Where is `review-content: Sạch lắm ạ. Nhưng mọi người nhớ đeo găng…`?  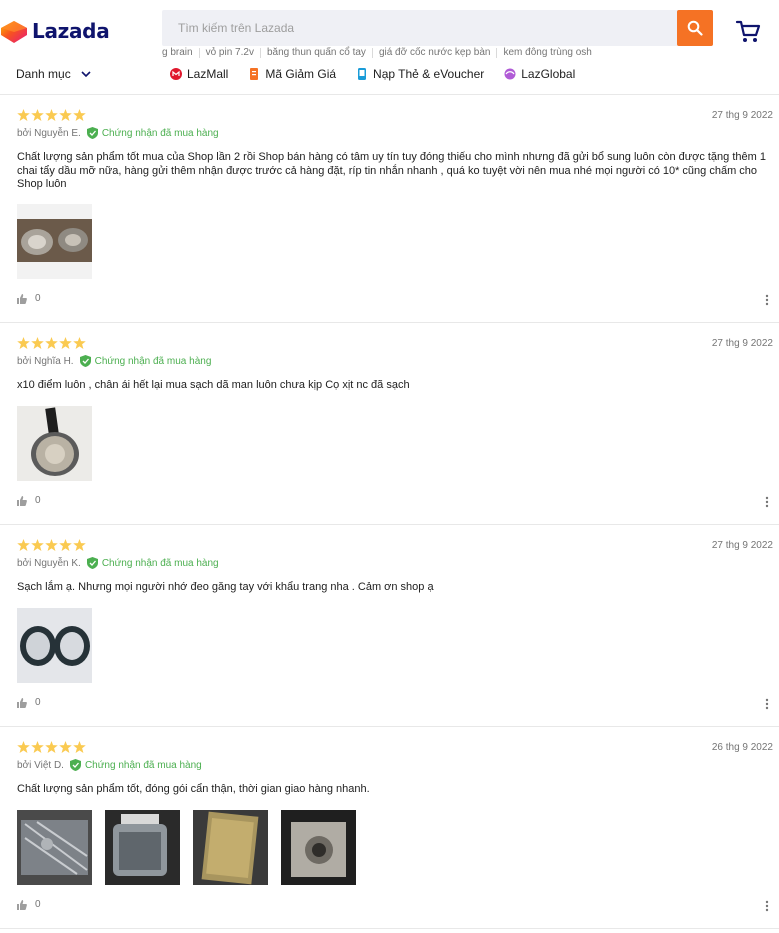 review-content: Sạch lắm ạ. Nhưng mọi người nhớ đeo găng… is located at coordinates (225, 587).